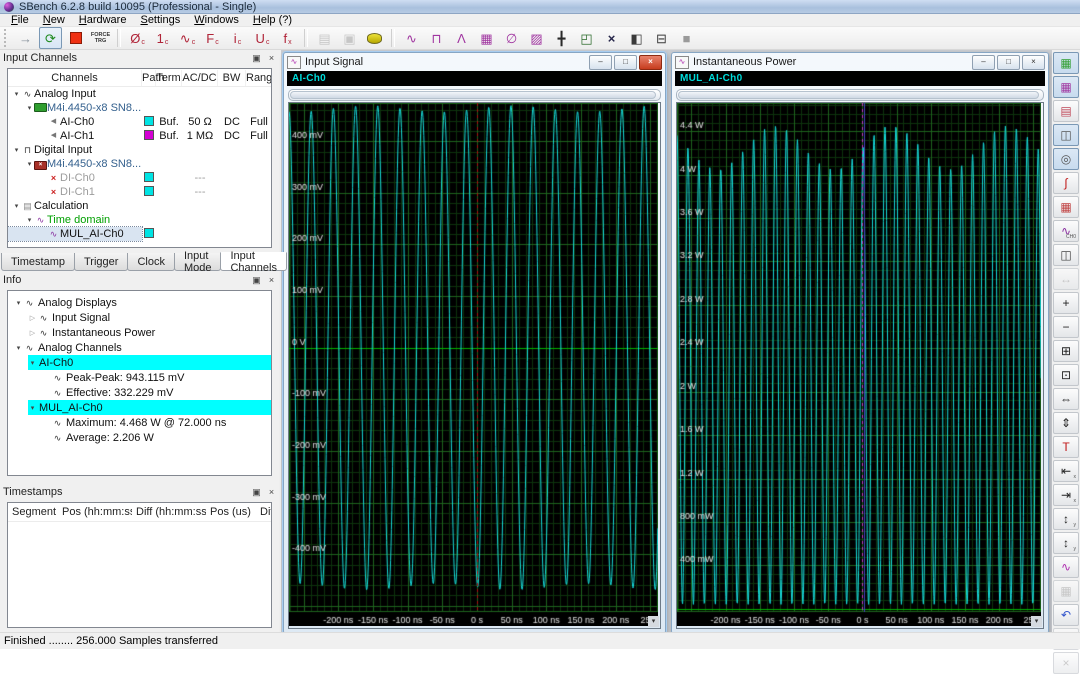  Describe the element at coordinates (200, 77) in the screenshot. I see `column-header-ac-dc: AC/DC` at that location.